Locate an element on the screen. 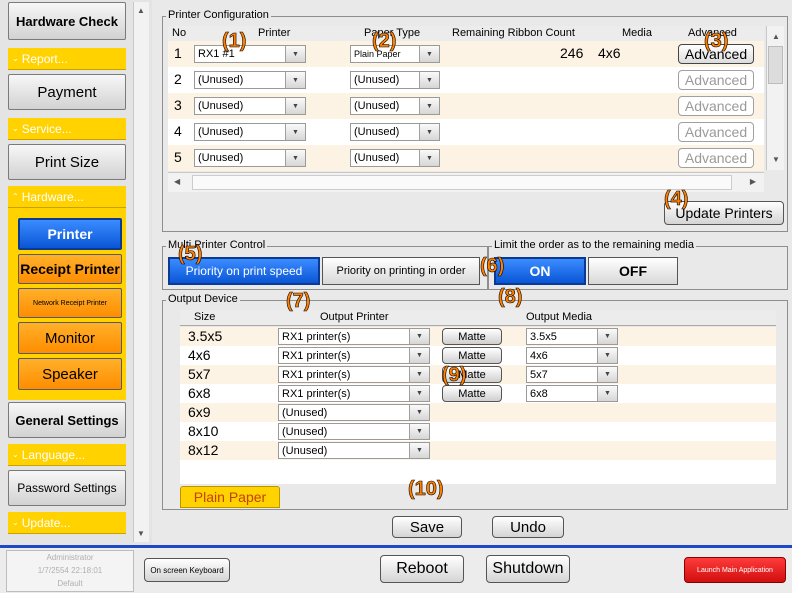 This screenshot has width=792, height=593. password-settings-button: Password Settings is located at coordinates (67, 488).